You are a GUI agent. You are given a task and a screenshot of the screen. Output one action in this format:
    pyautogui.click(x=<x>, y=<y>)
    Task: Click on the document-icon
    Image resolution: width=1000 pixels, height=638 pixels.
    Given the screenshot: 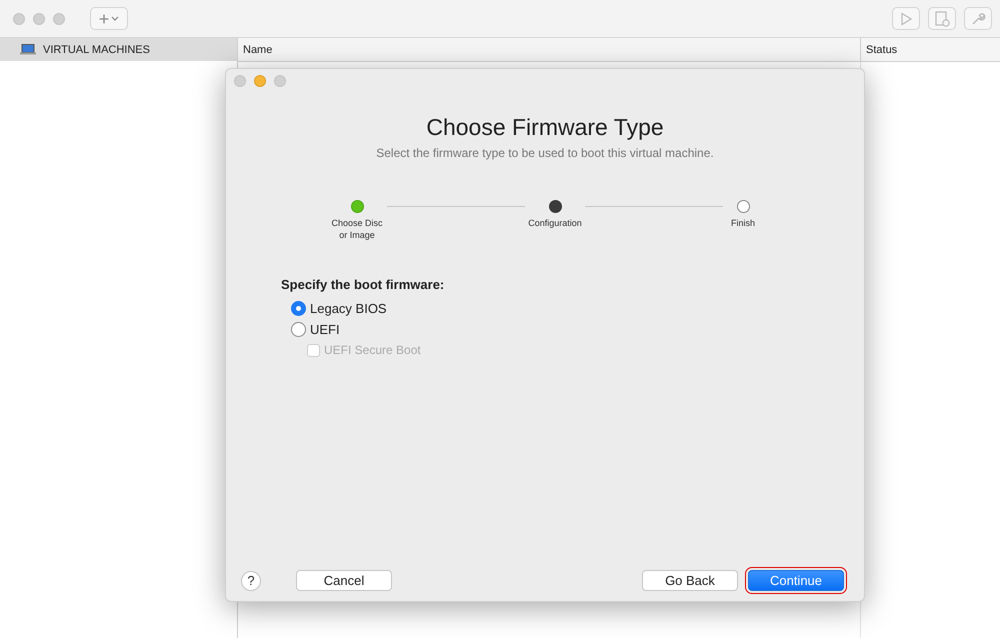 What is the action you would take?
    pyautogui.click(x=942, y=18)
    